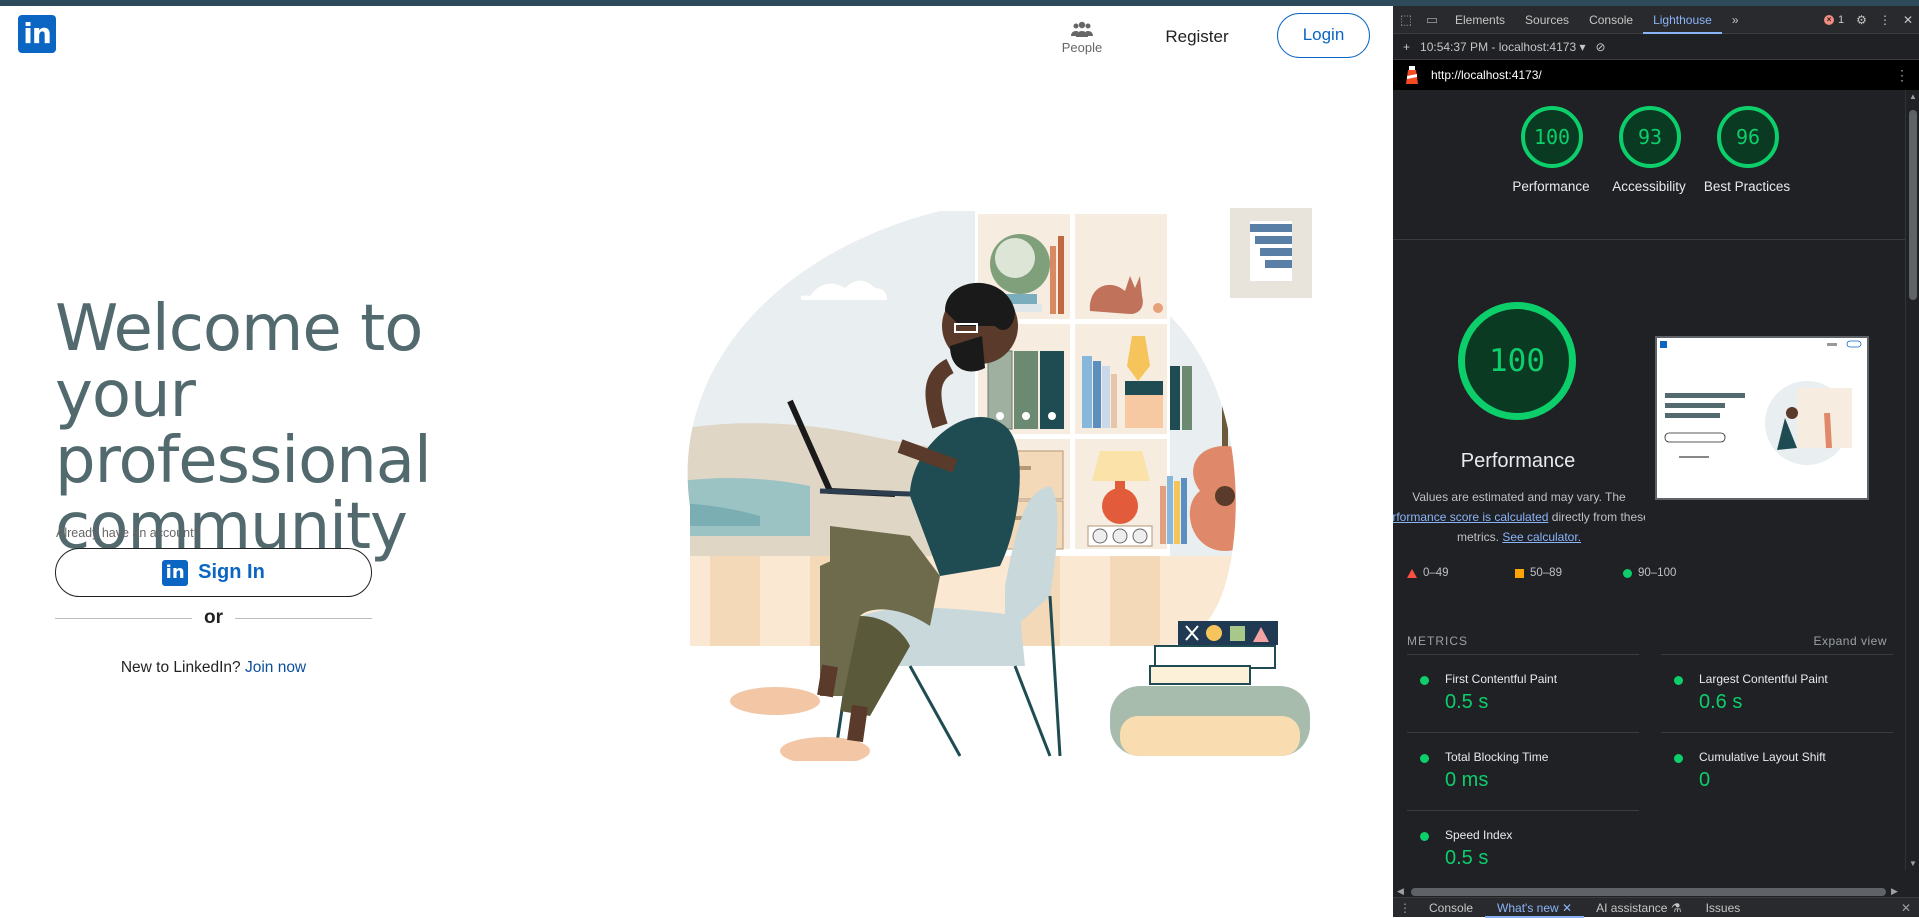 The width and height of the screenshot is (1919, 918). I want to click on close-devtools-icon: ✕, so click(1908, 20).